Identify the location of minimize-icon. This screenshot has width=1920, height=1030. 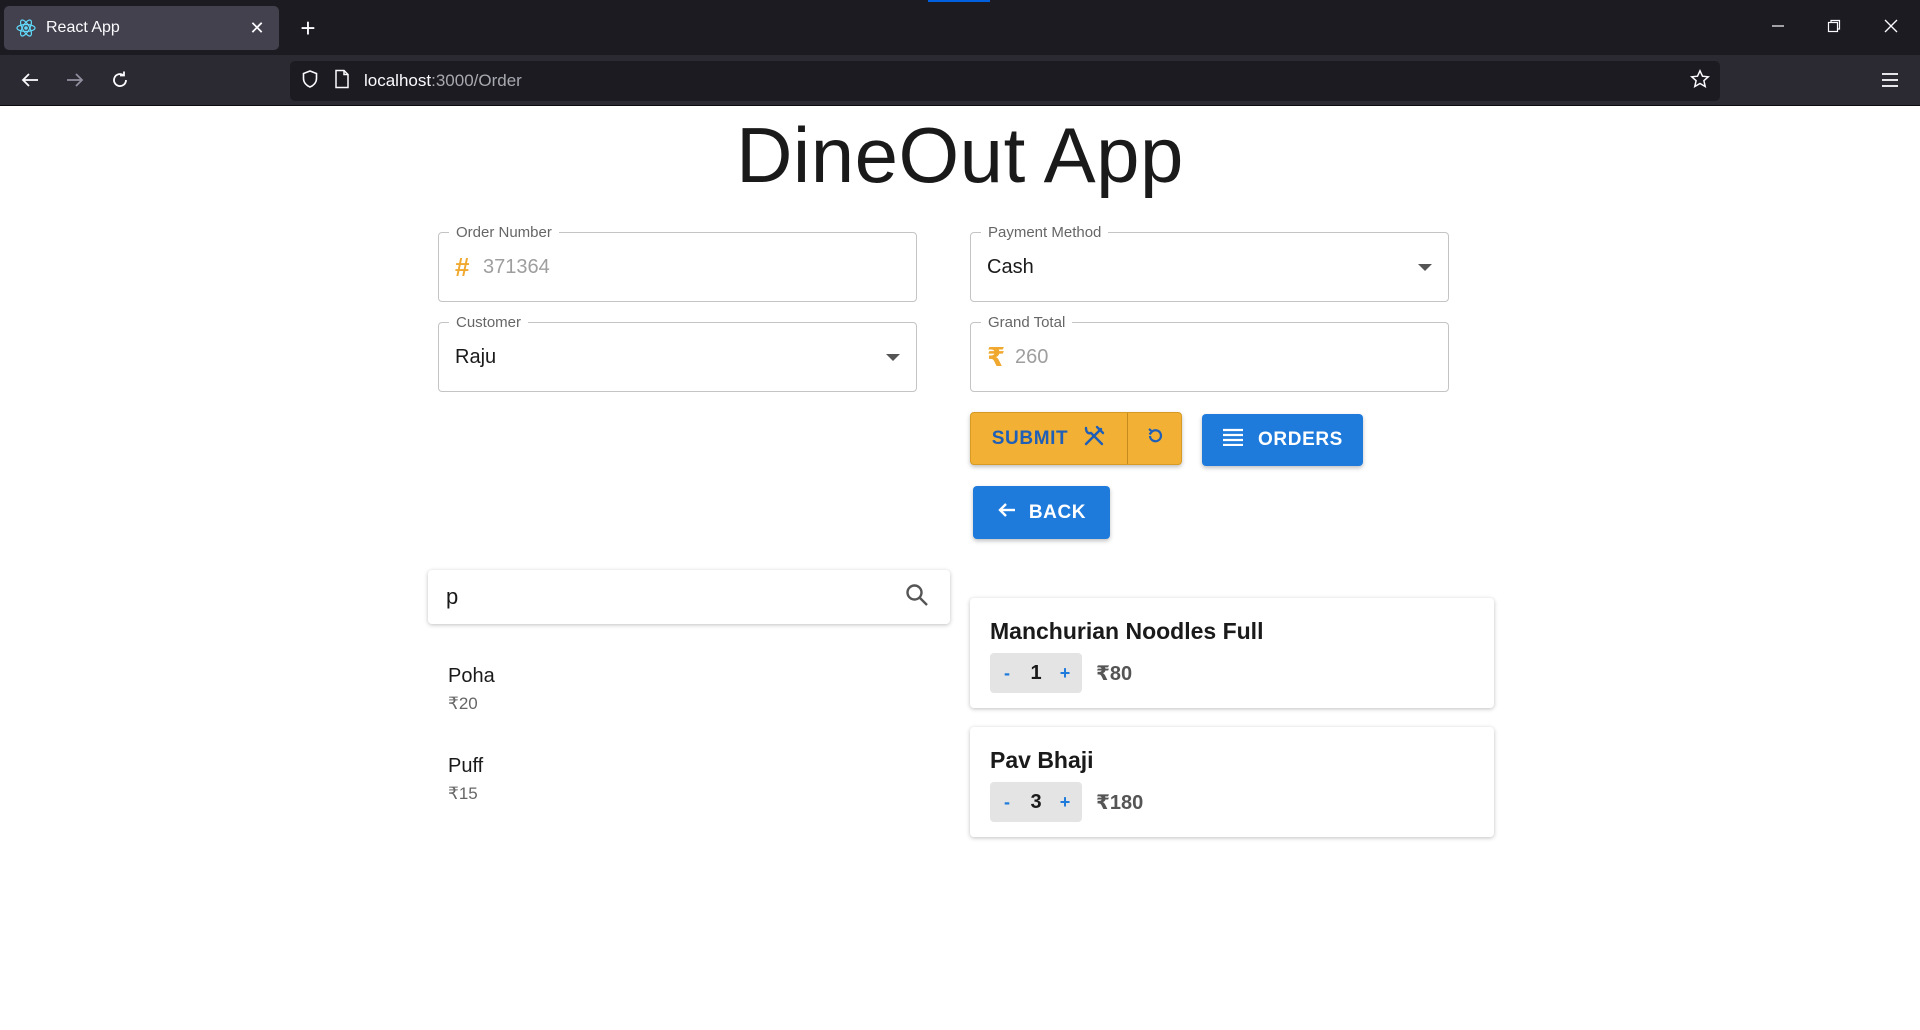
(1778, 26).